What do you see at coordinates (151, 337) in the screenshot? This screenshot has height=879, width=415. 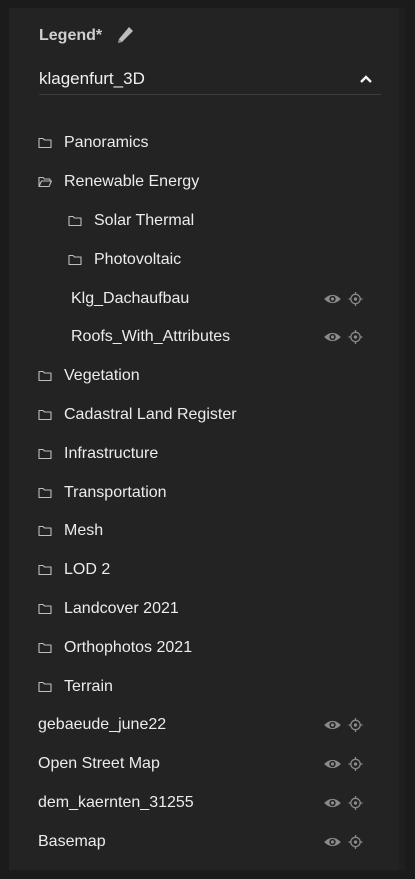 I see `layer-label: Roofs_With_Attributes` at bounding box center [151, 337].